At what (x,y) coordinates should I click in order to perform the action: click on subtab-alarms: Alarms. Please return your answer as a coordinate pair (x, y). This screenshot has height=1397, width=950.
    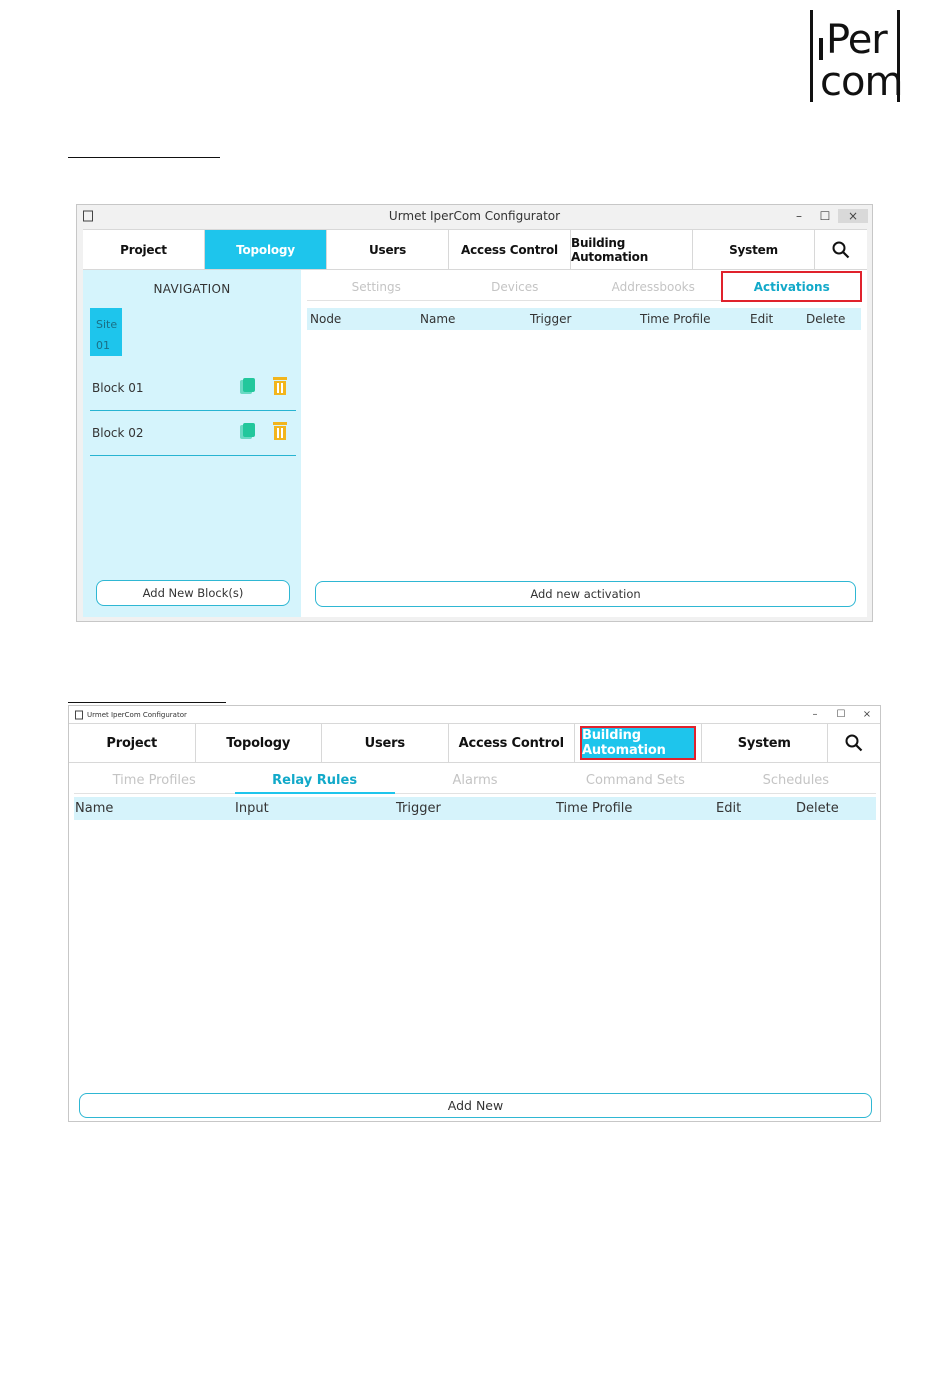
    Looking at the image, I should click on (475, 780).